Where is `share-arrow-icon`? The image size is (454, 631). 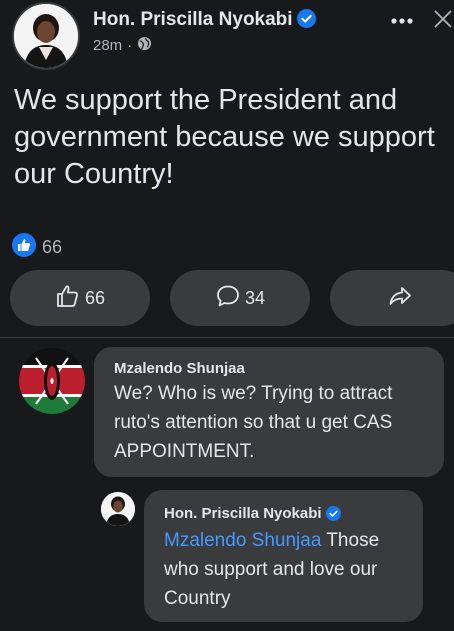
share-arrow-icon is located at coordinates (400, 298).